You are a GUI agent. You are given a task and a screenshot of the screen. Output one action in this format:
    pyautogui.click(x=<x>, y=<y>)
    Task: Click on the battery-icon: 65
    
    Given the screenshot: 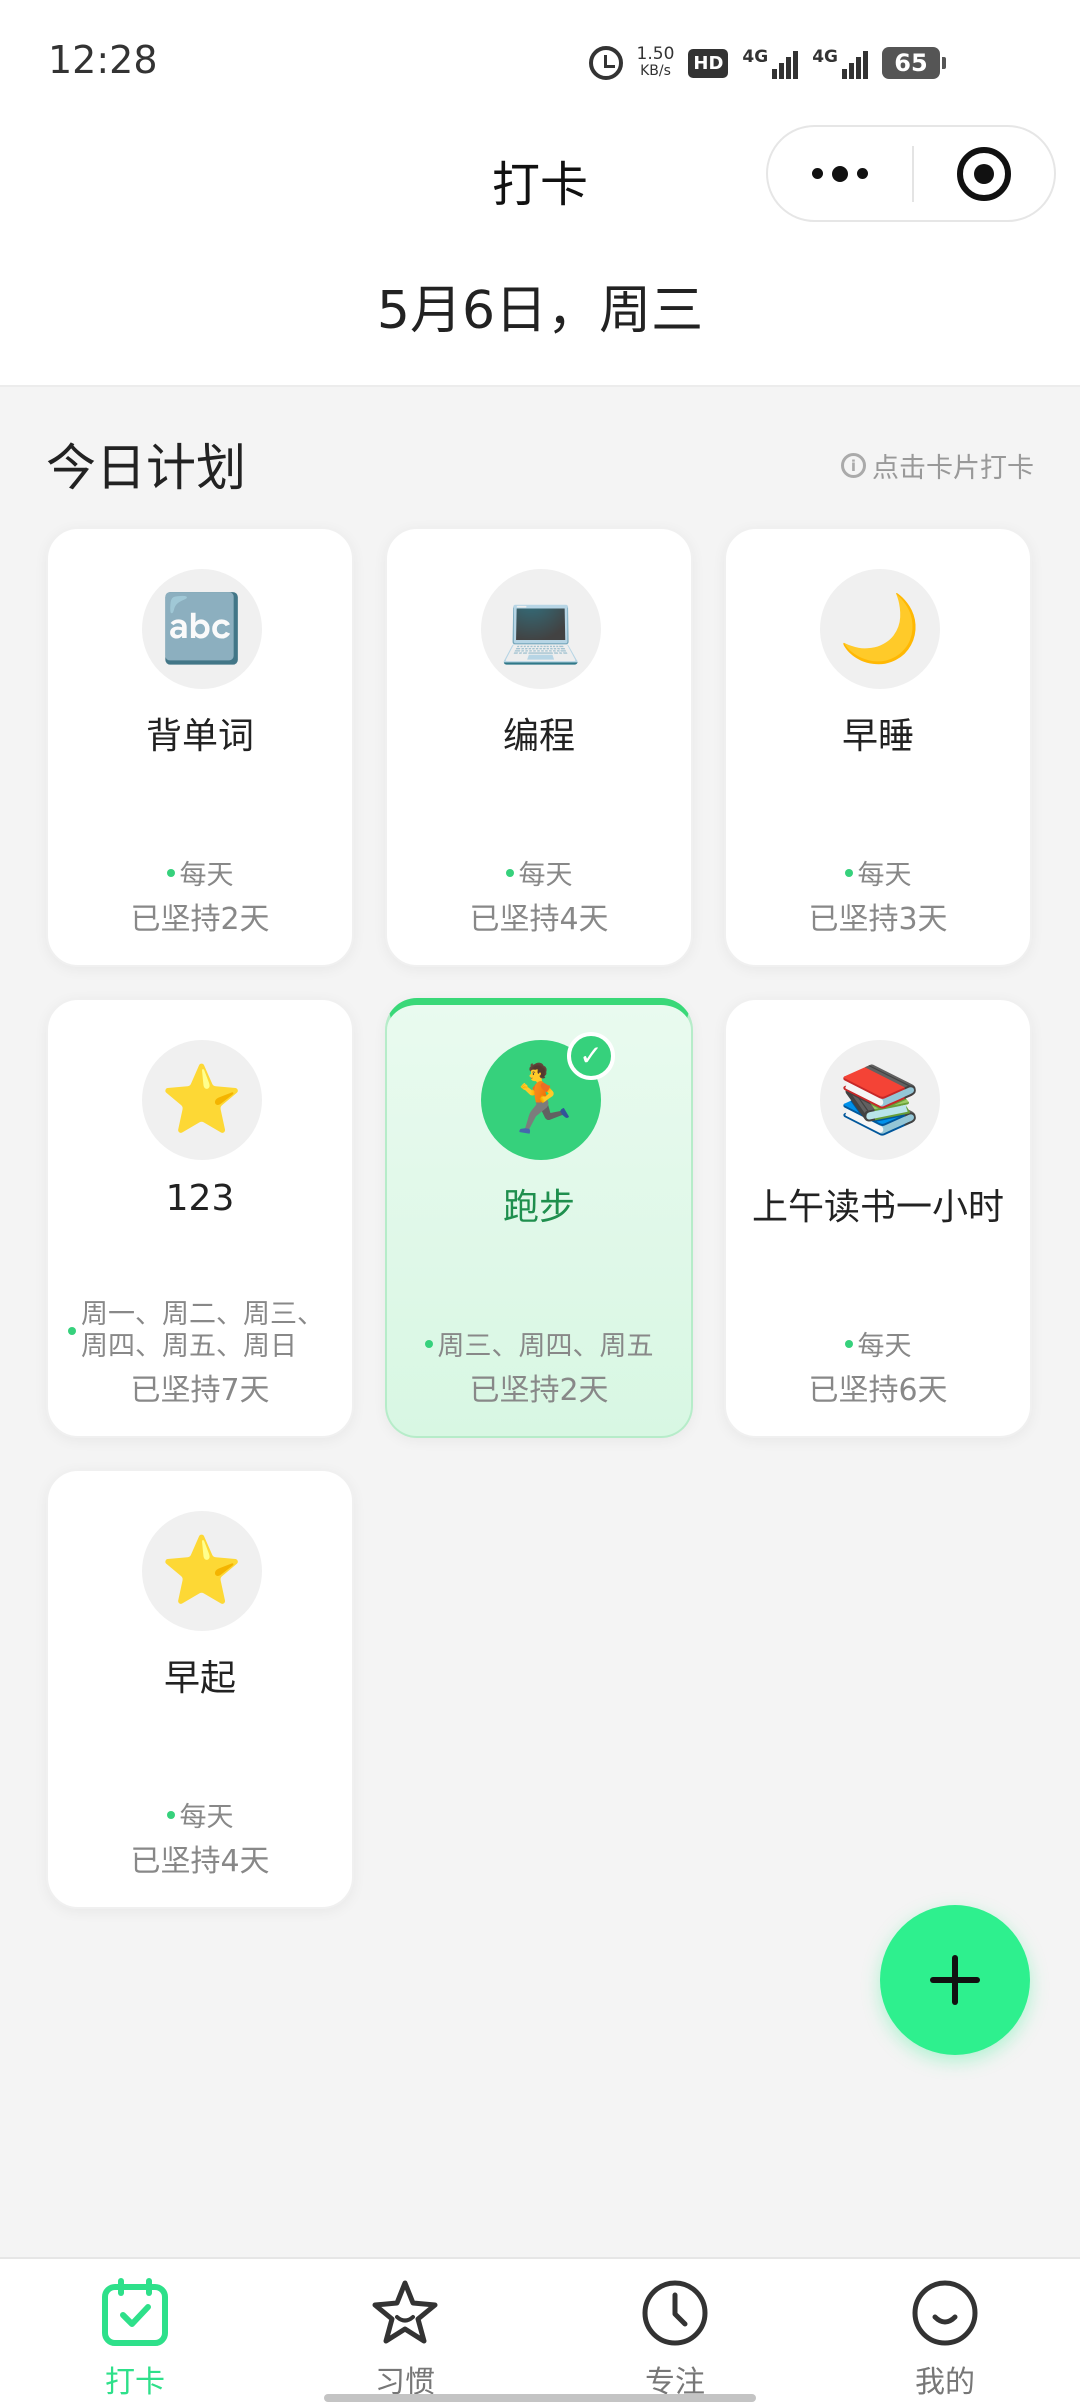 What is the action you would take?
    pyautogui.click(x=914, y=63)
    